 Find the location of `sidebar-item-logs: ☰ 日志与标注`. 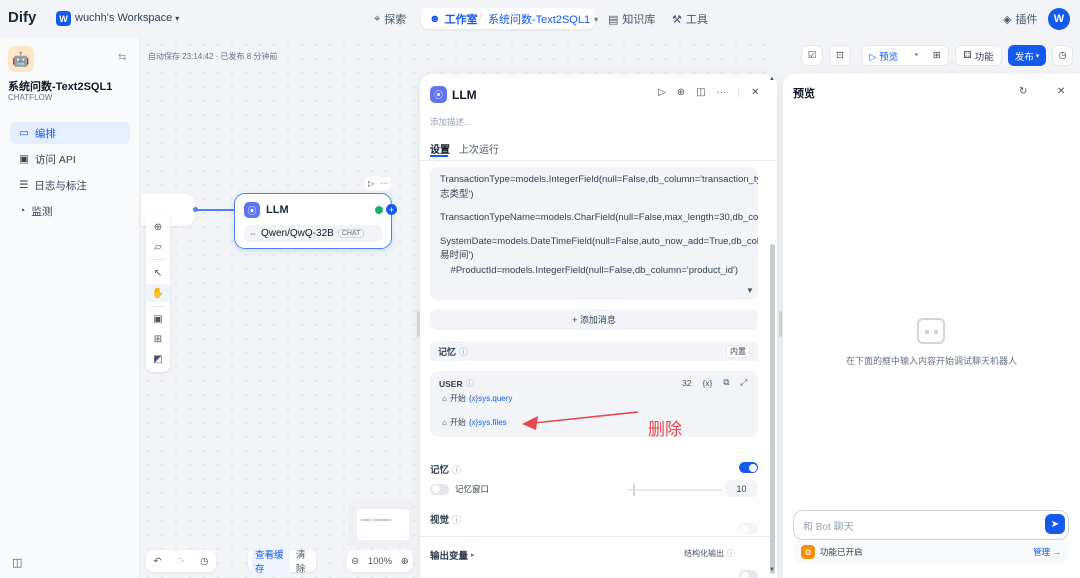

sidebar-item-logs: ☰ 日志与标注 is located at coordinates (70, 185).